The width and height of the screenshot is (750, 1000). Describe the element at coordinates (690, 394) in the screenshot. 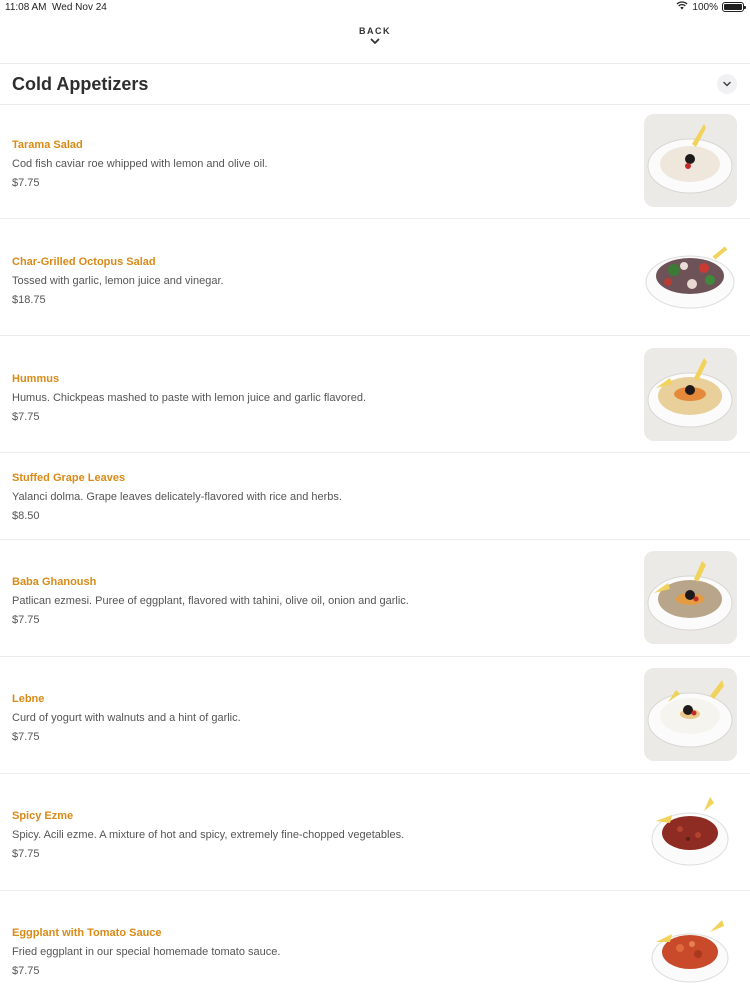

I see `hummus-photo` at that location.